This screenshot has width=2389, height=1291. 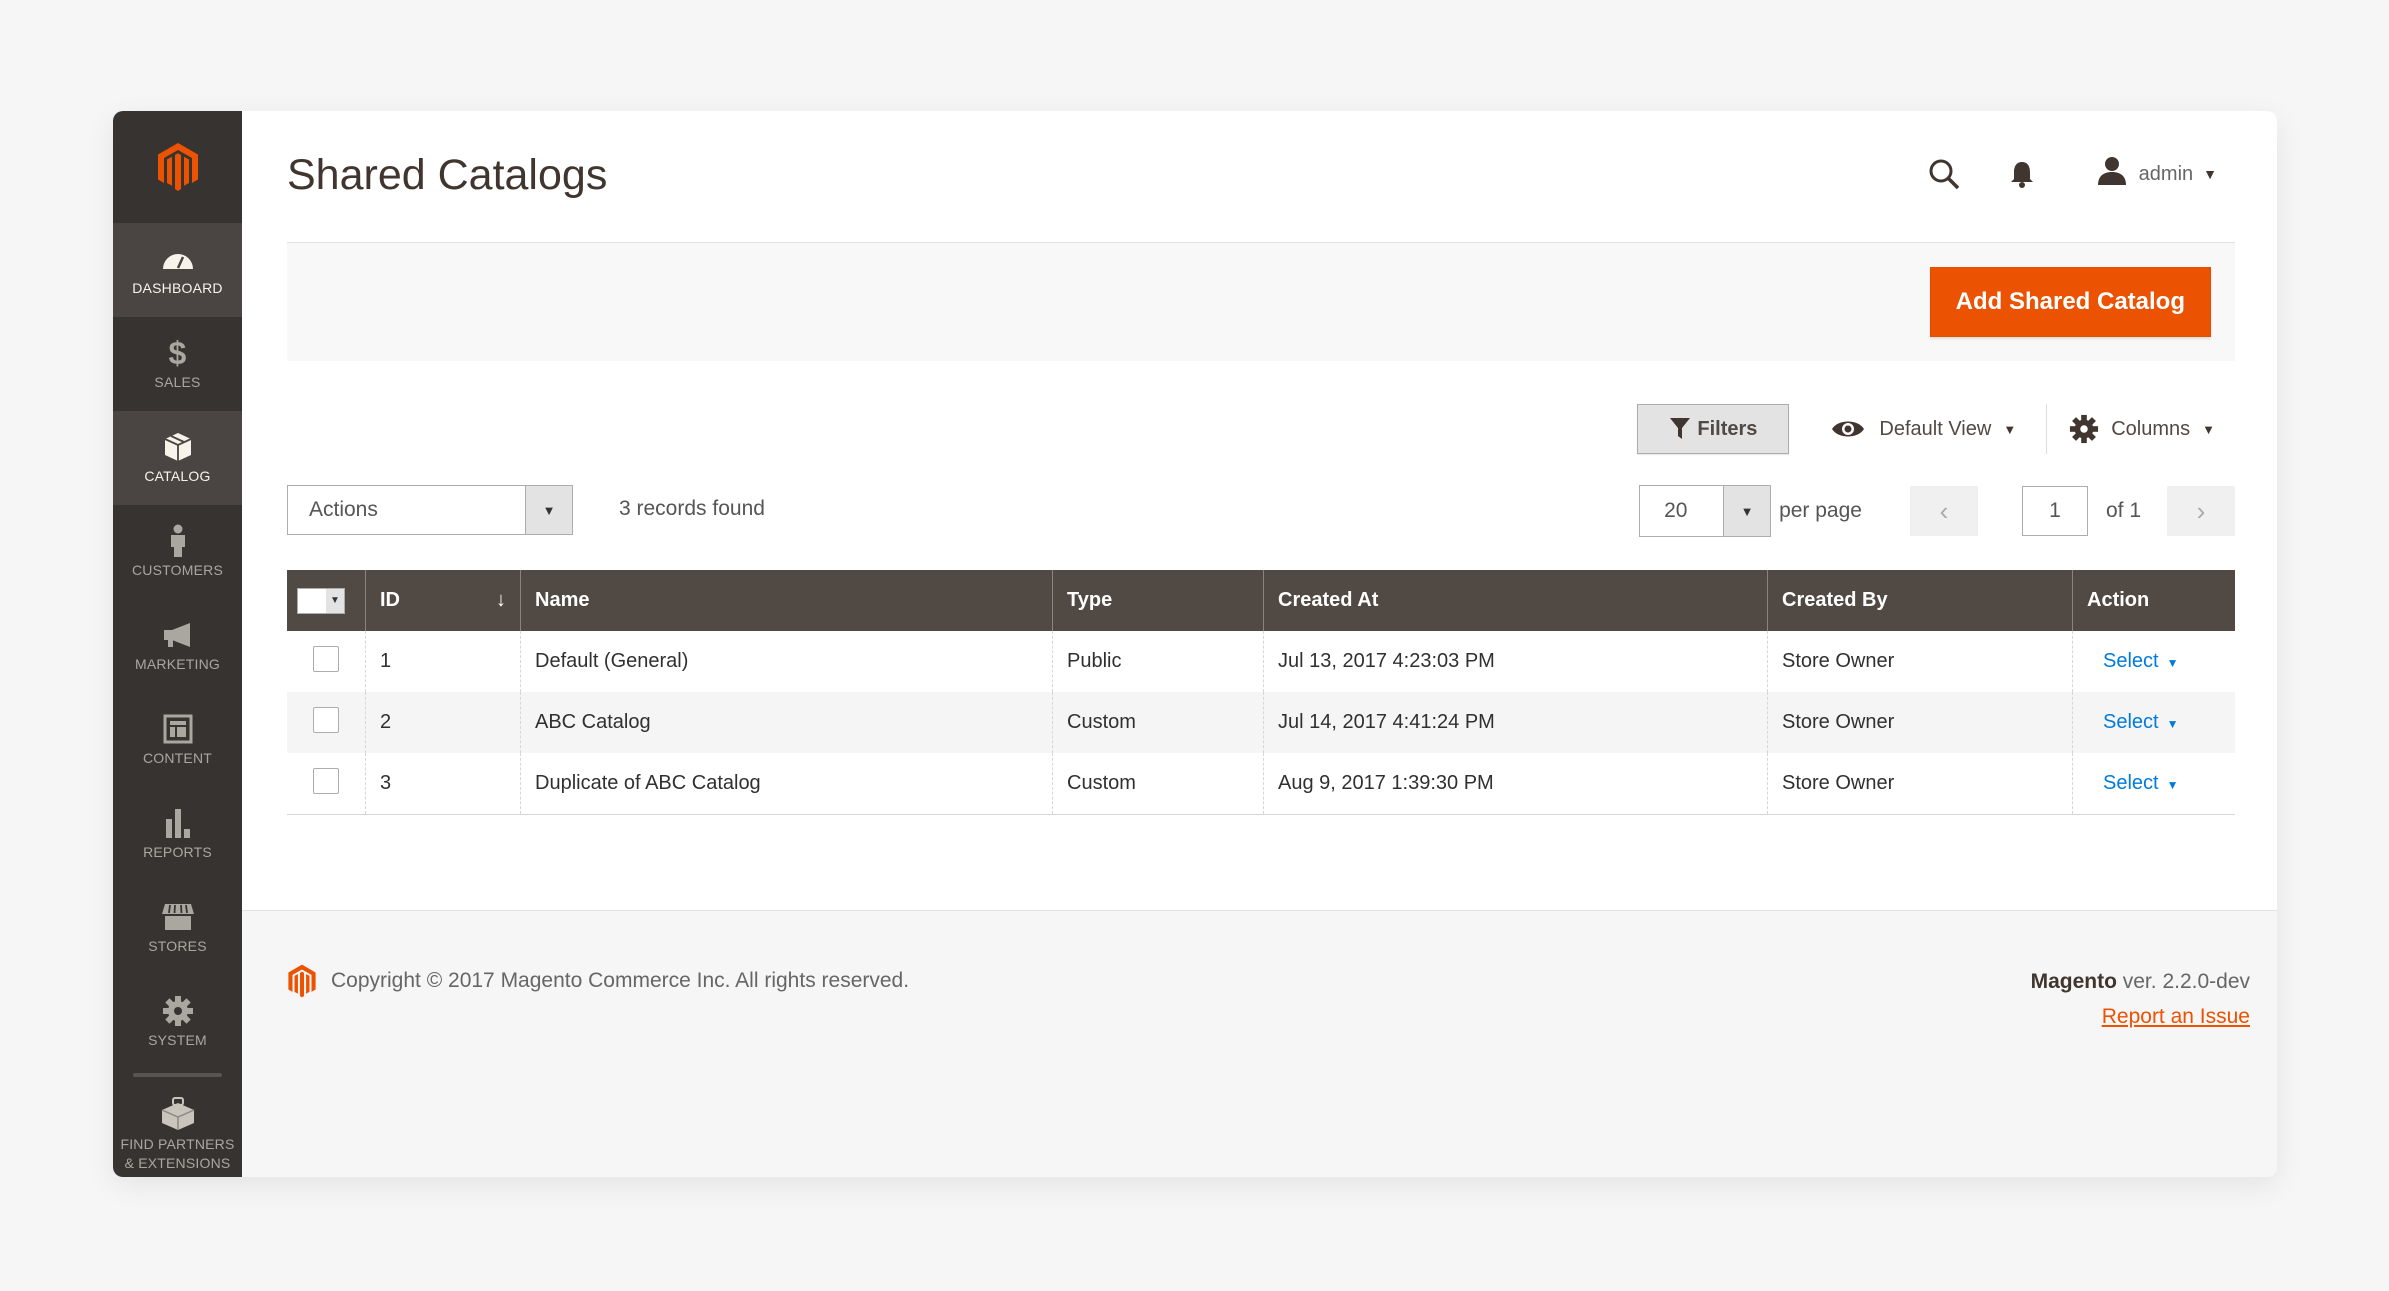 I want to click on cell-created-at: Jul 13, 2017 4:23:03 PM, so click(x=1515, y=661).